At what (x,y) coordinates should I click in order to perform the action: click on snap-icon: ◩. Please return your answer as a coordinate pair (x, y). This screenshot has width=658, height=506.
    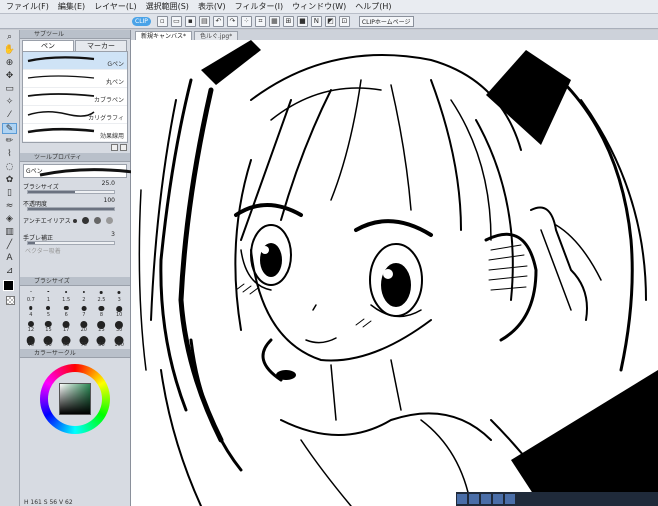
    Looking at the image, I should click on (330, 21).